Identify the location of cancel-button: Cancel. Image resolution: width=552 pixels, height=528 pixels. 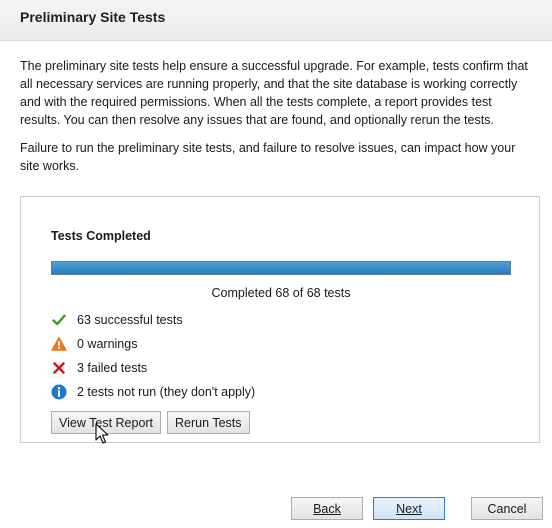
(507, 508).